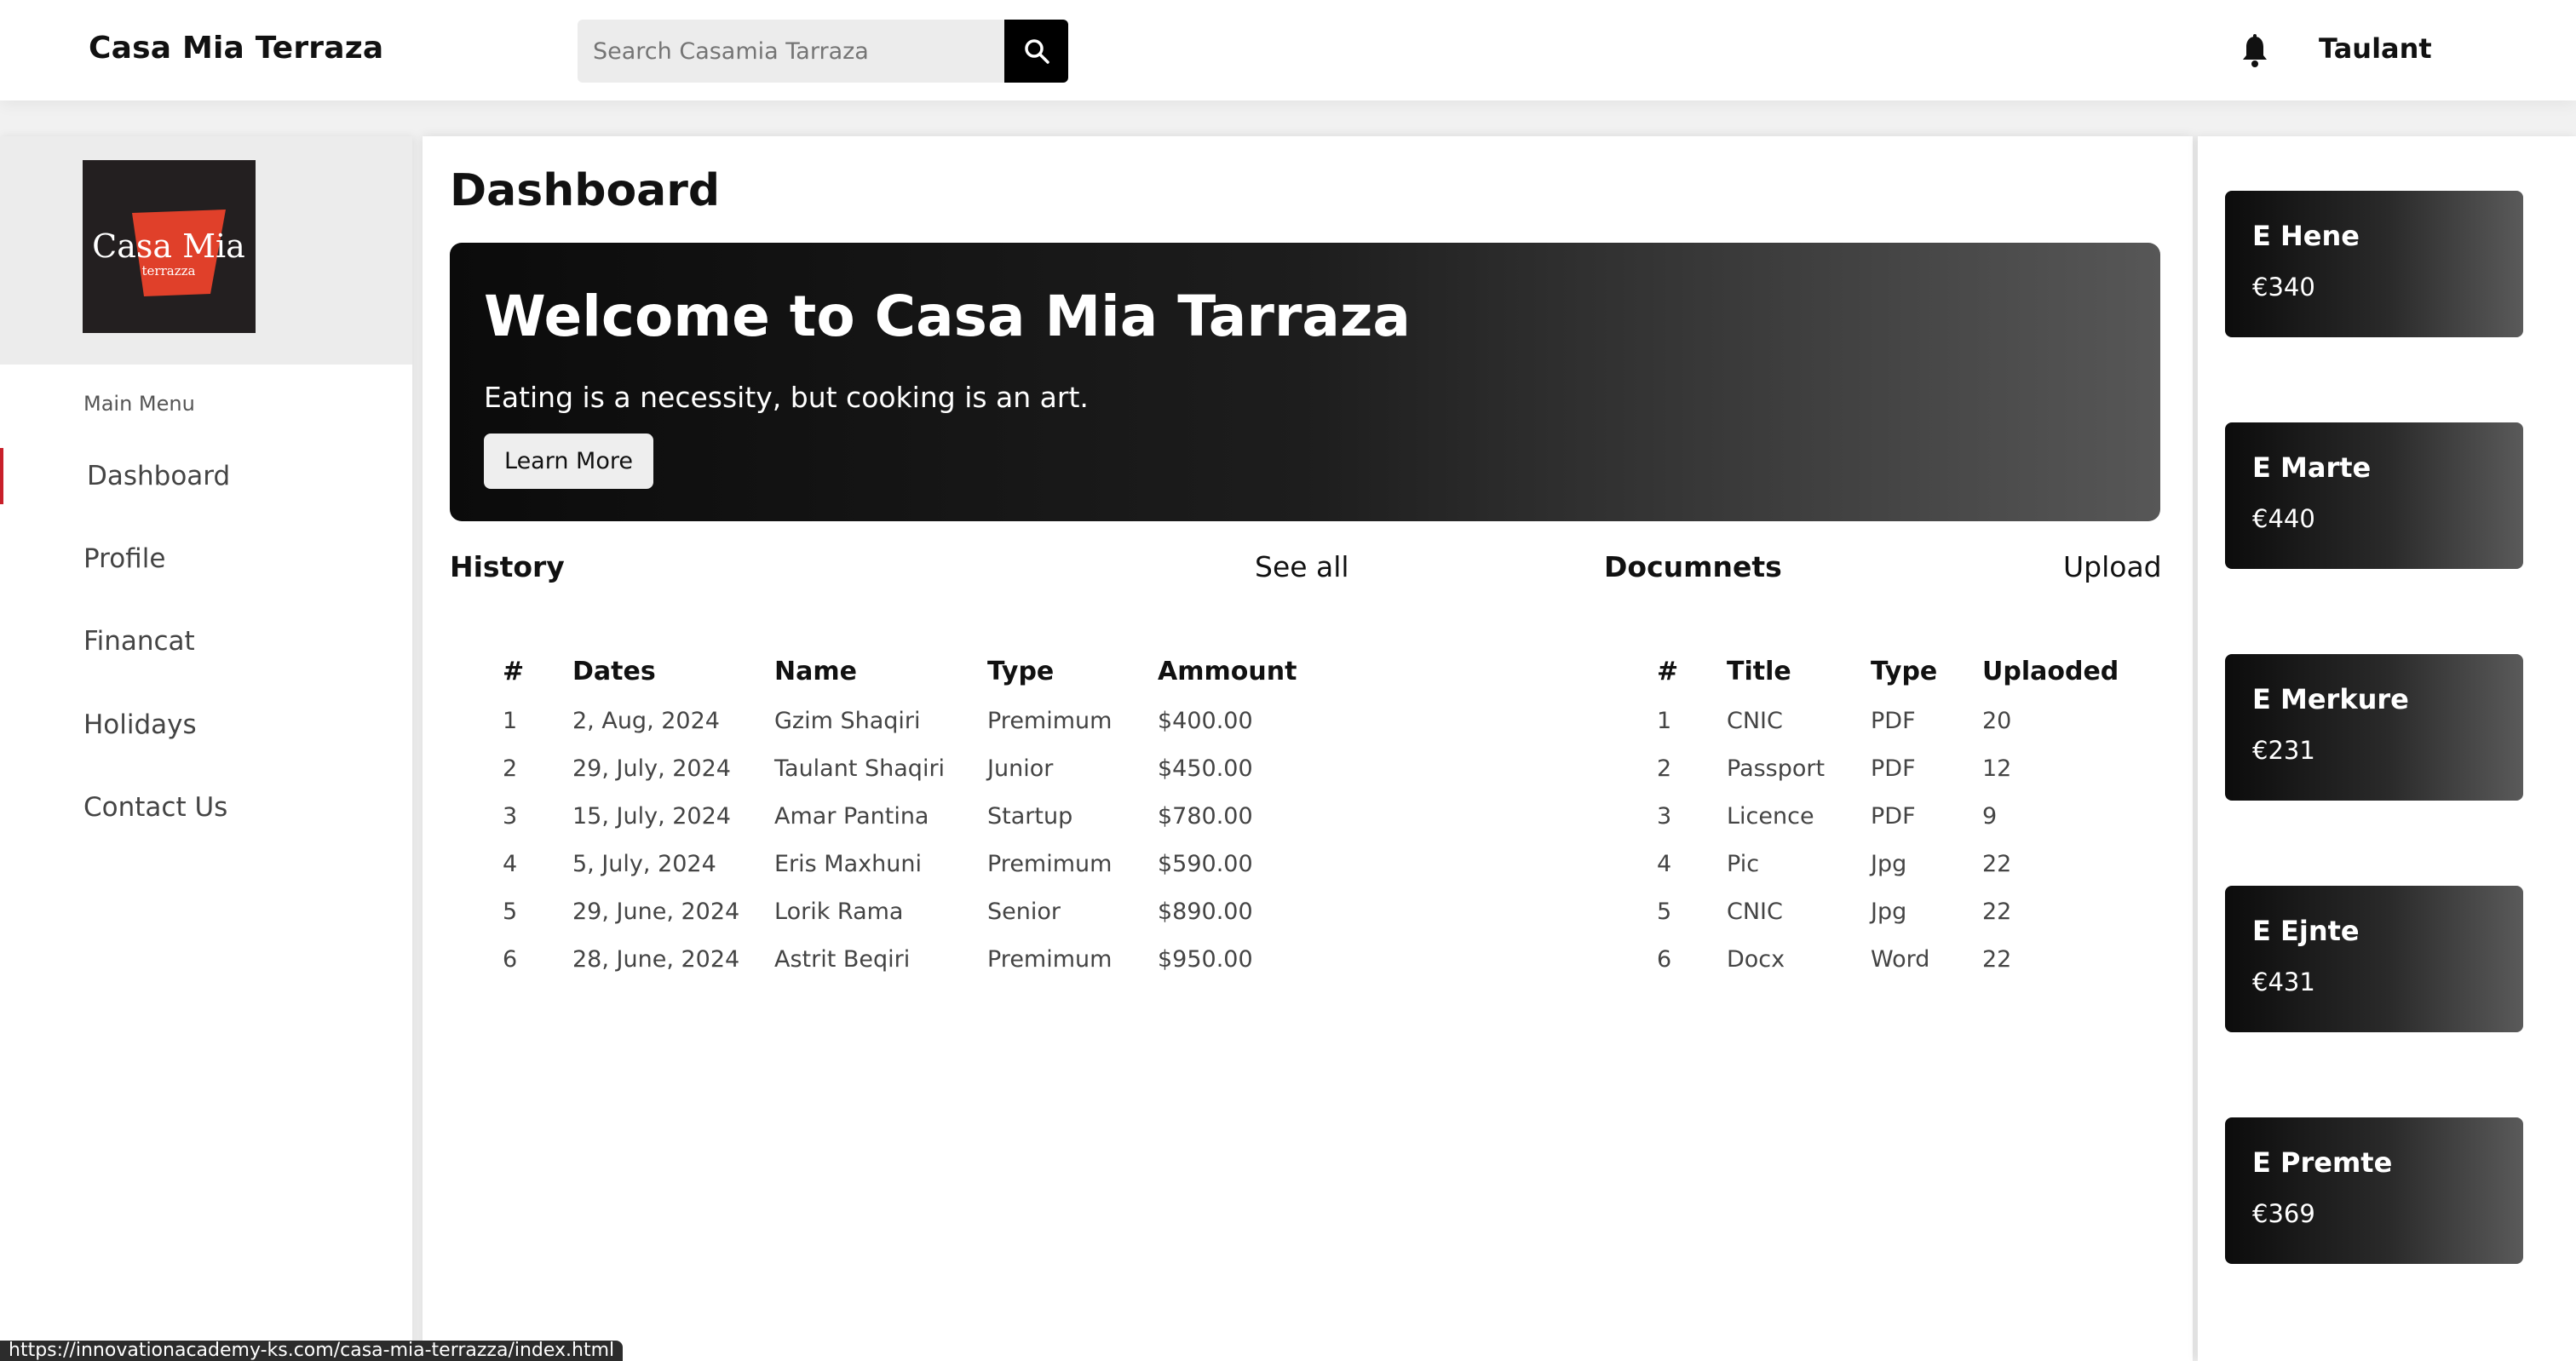  I want to click on table-row: 3 Licence PDF 9, so click(1892, 816).